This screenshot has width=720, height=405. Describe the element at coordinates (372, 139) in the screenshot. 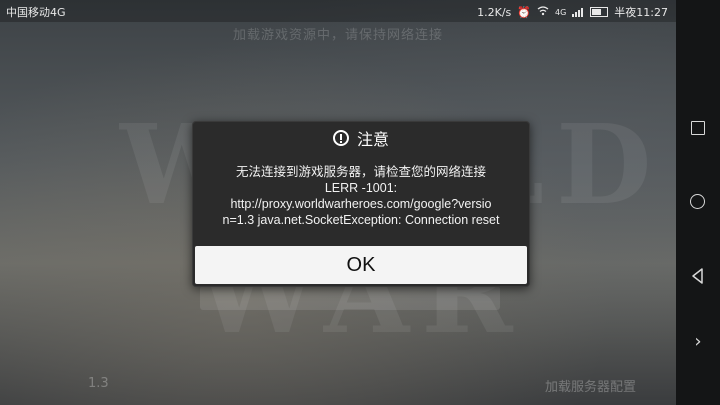

I see `dialog-title: 注意` at that location.